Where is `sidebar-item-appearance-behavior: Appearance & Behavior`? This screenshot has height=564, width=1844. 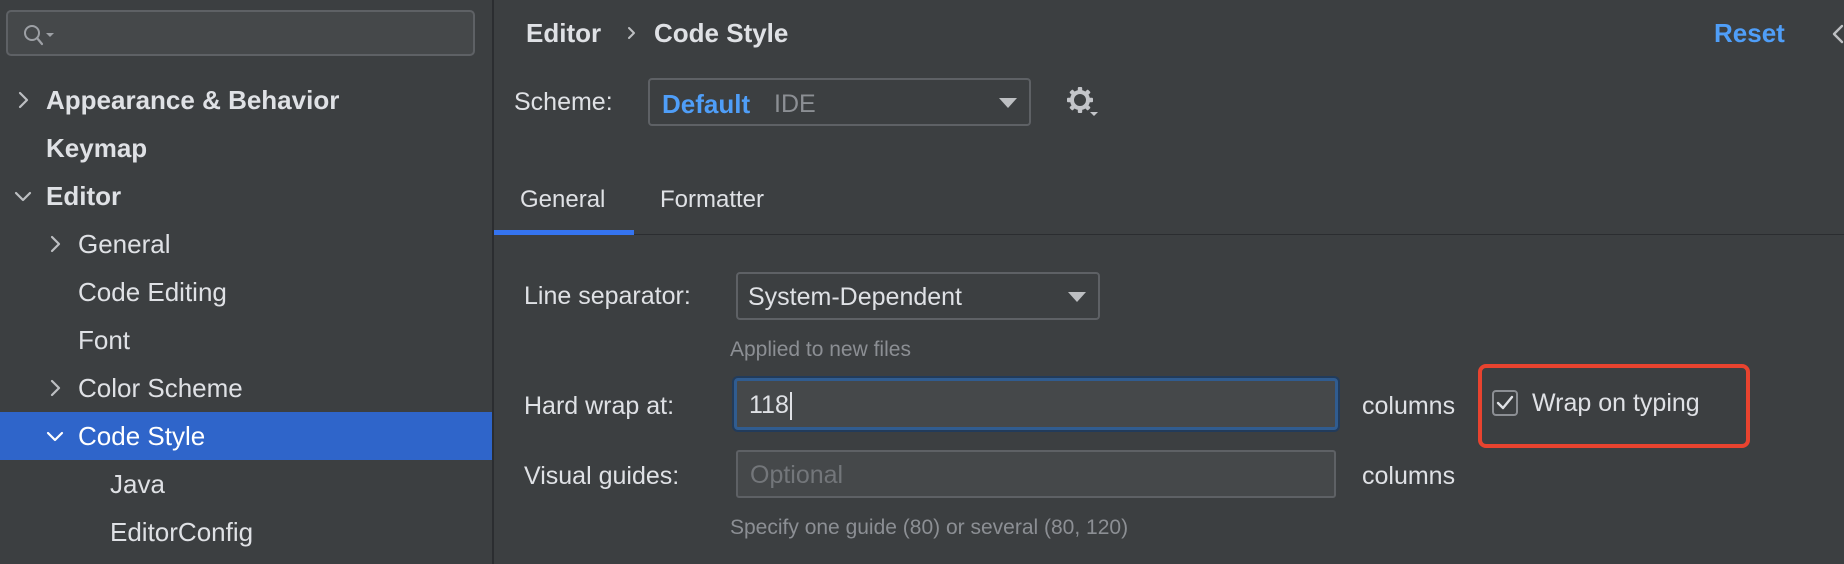 sidebar-item-appearance-behavior: Appearance & Behavior is located at coordinates (246, 100).